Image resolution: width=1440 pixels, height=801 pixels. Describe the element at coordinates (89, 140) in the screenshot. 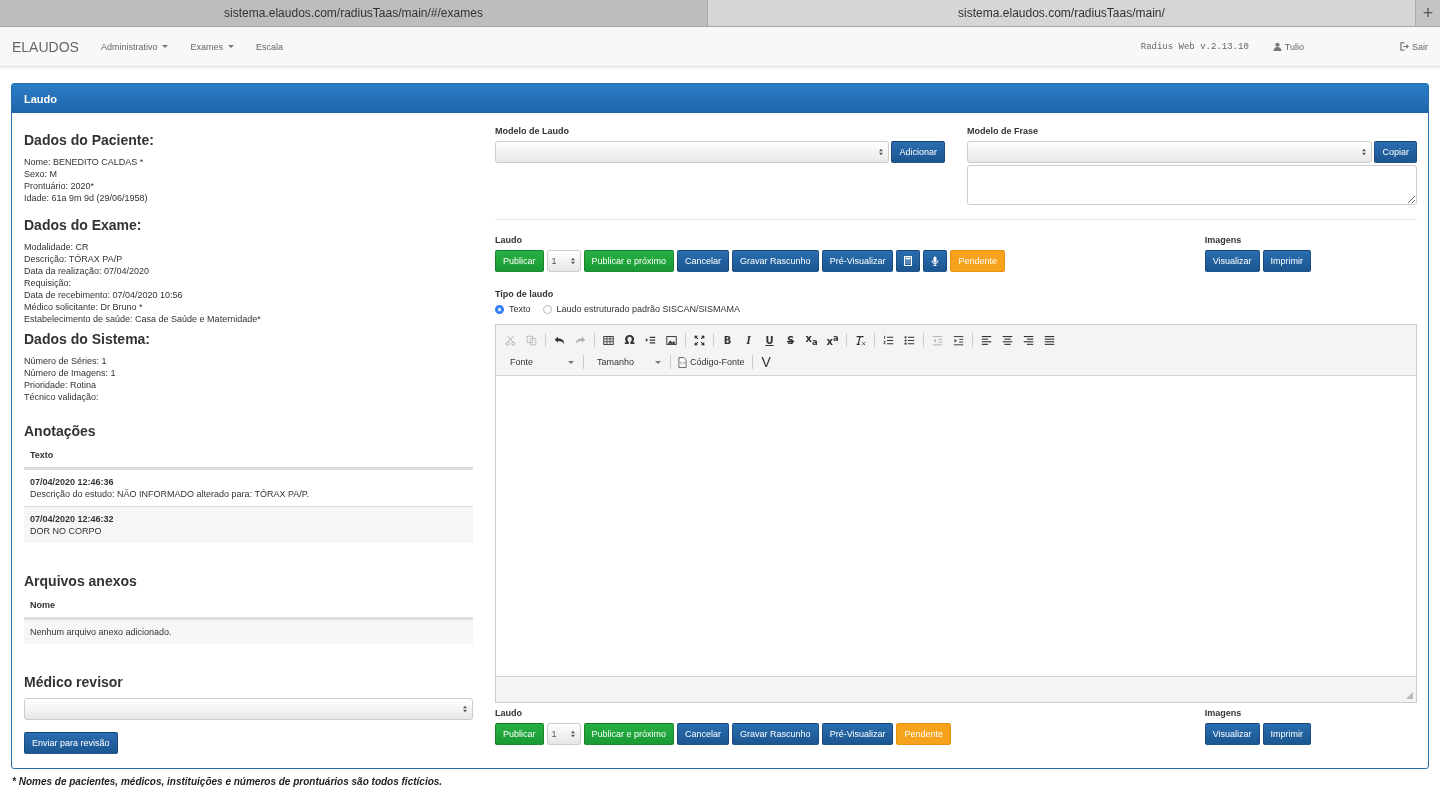

I see `section-title: Dados do Paciente:` at that location.